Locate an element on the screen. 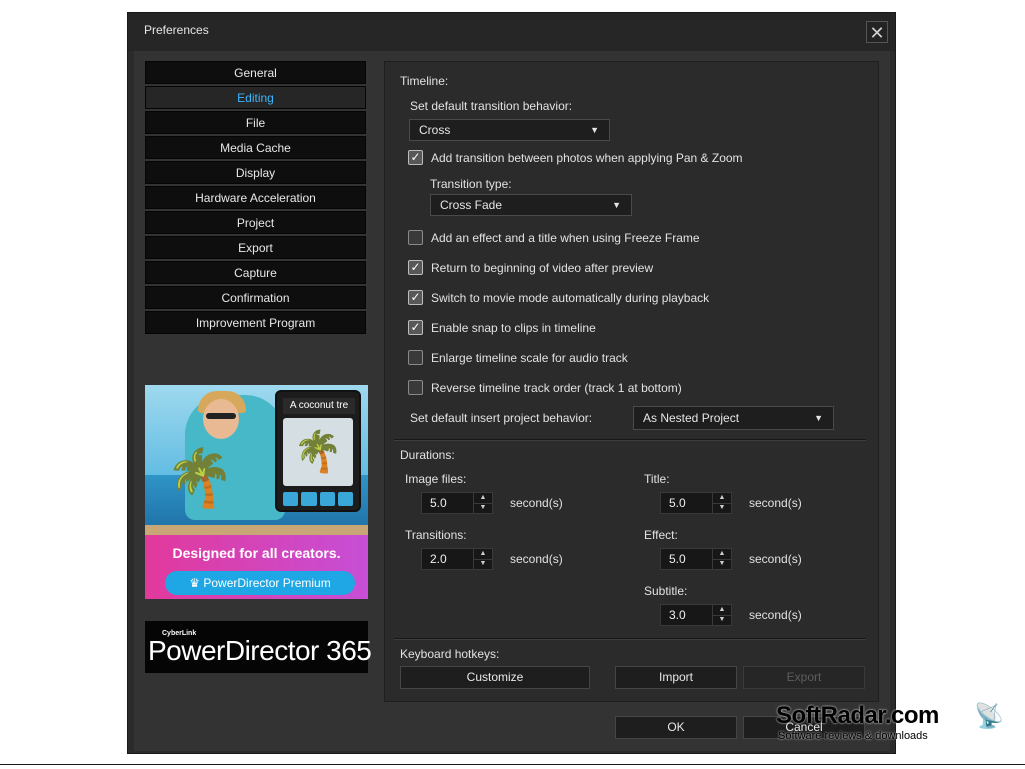 The height and width of the screenshot is (769, 1025). durations-section-title: Durations: is located at coordinates (427, 455).